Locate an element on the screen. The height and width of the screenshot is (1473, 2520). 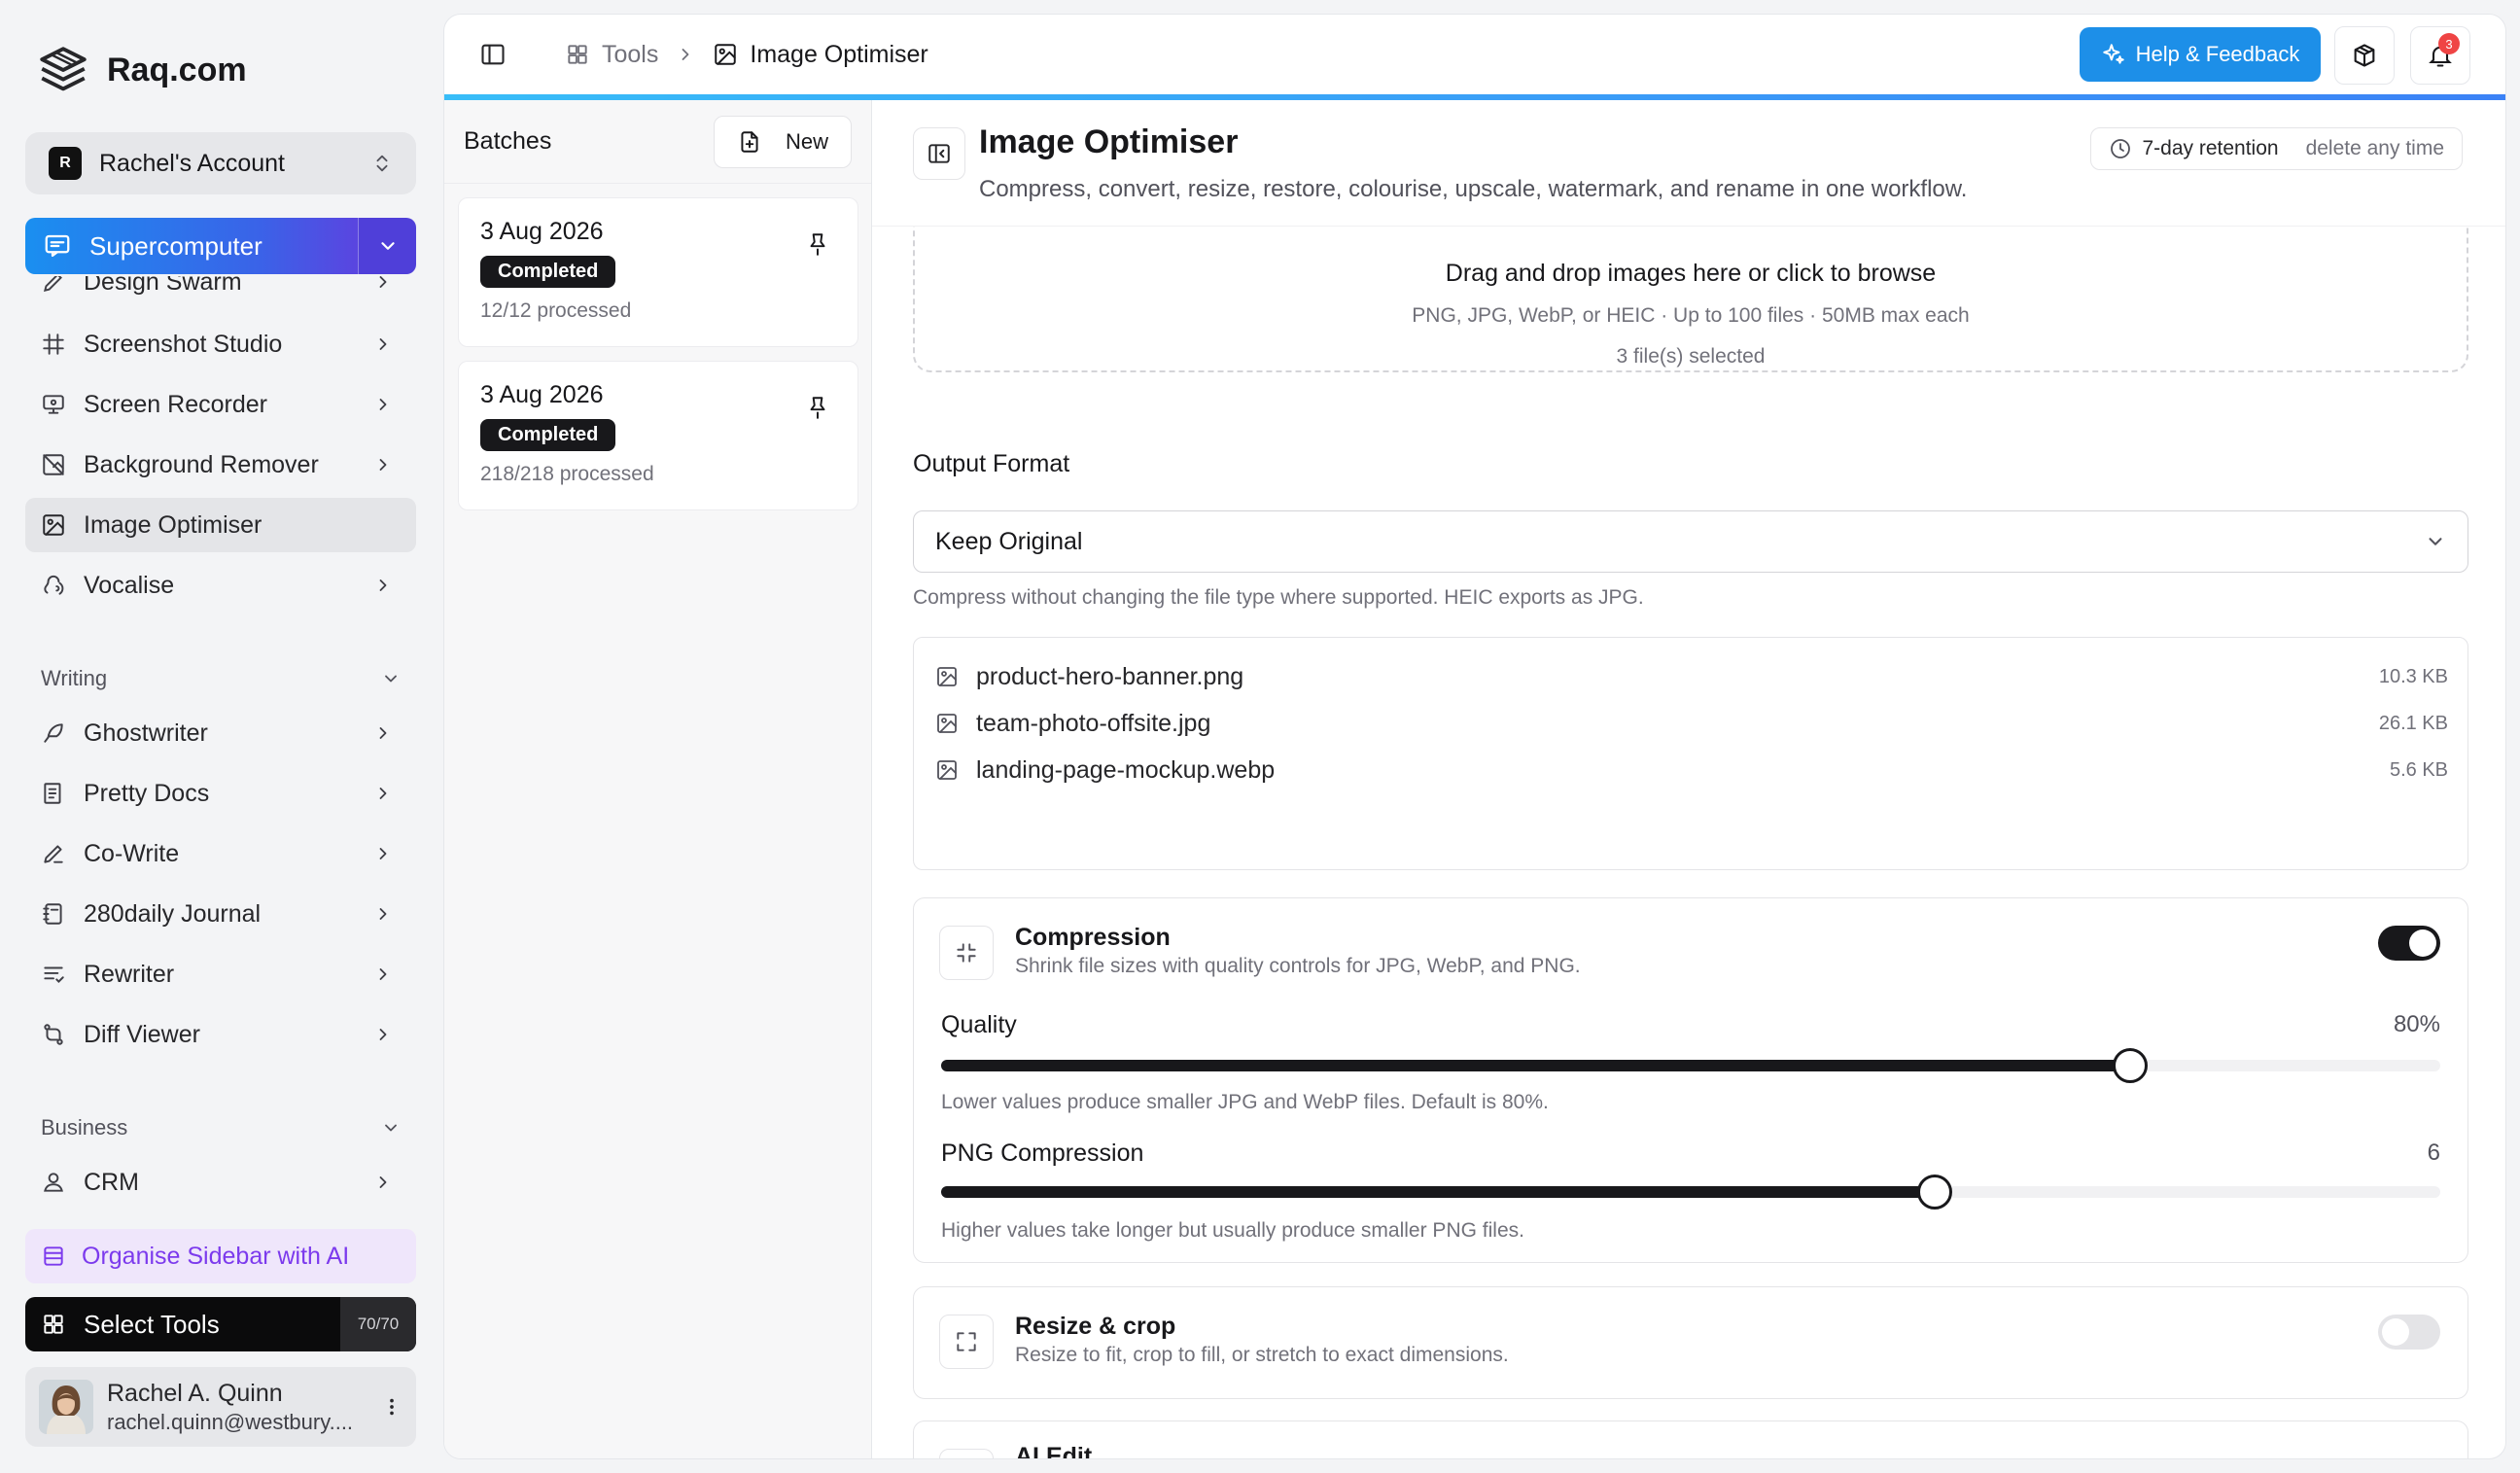
retention-badge: 7-day retention delete any time is located at coordinates (2276, 148).